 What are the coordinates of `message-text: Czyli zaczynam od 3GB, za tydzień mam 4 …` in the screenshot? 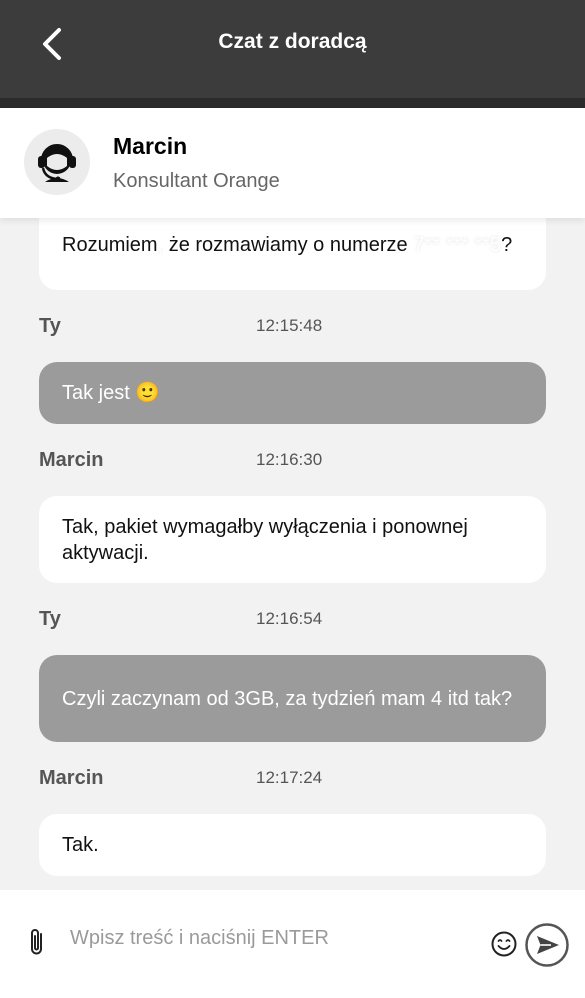 It's located at (287, 698).